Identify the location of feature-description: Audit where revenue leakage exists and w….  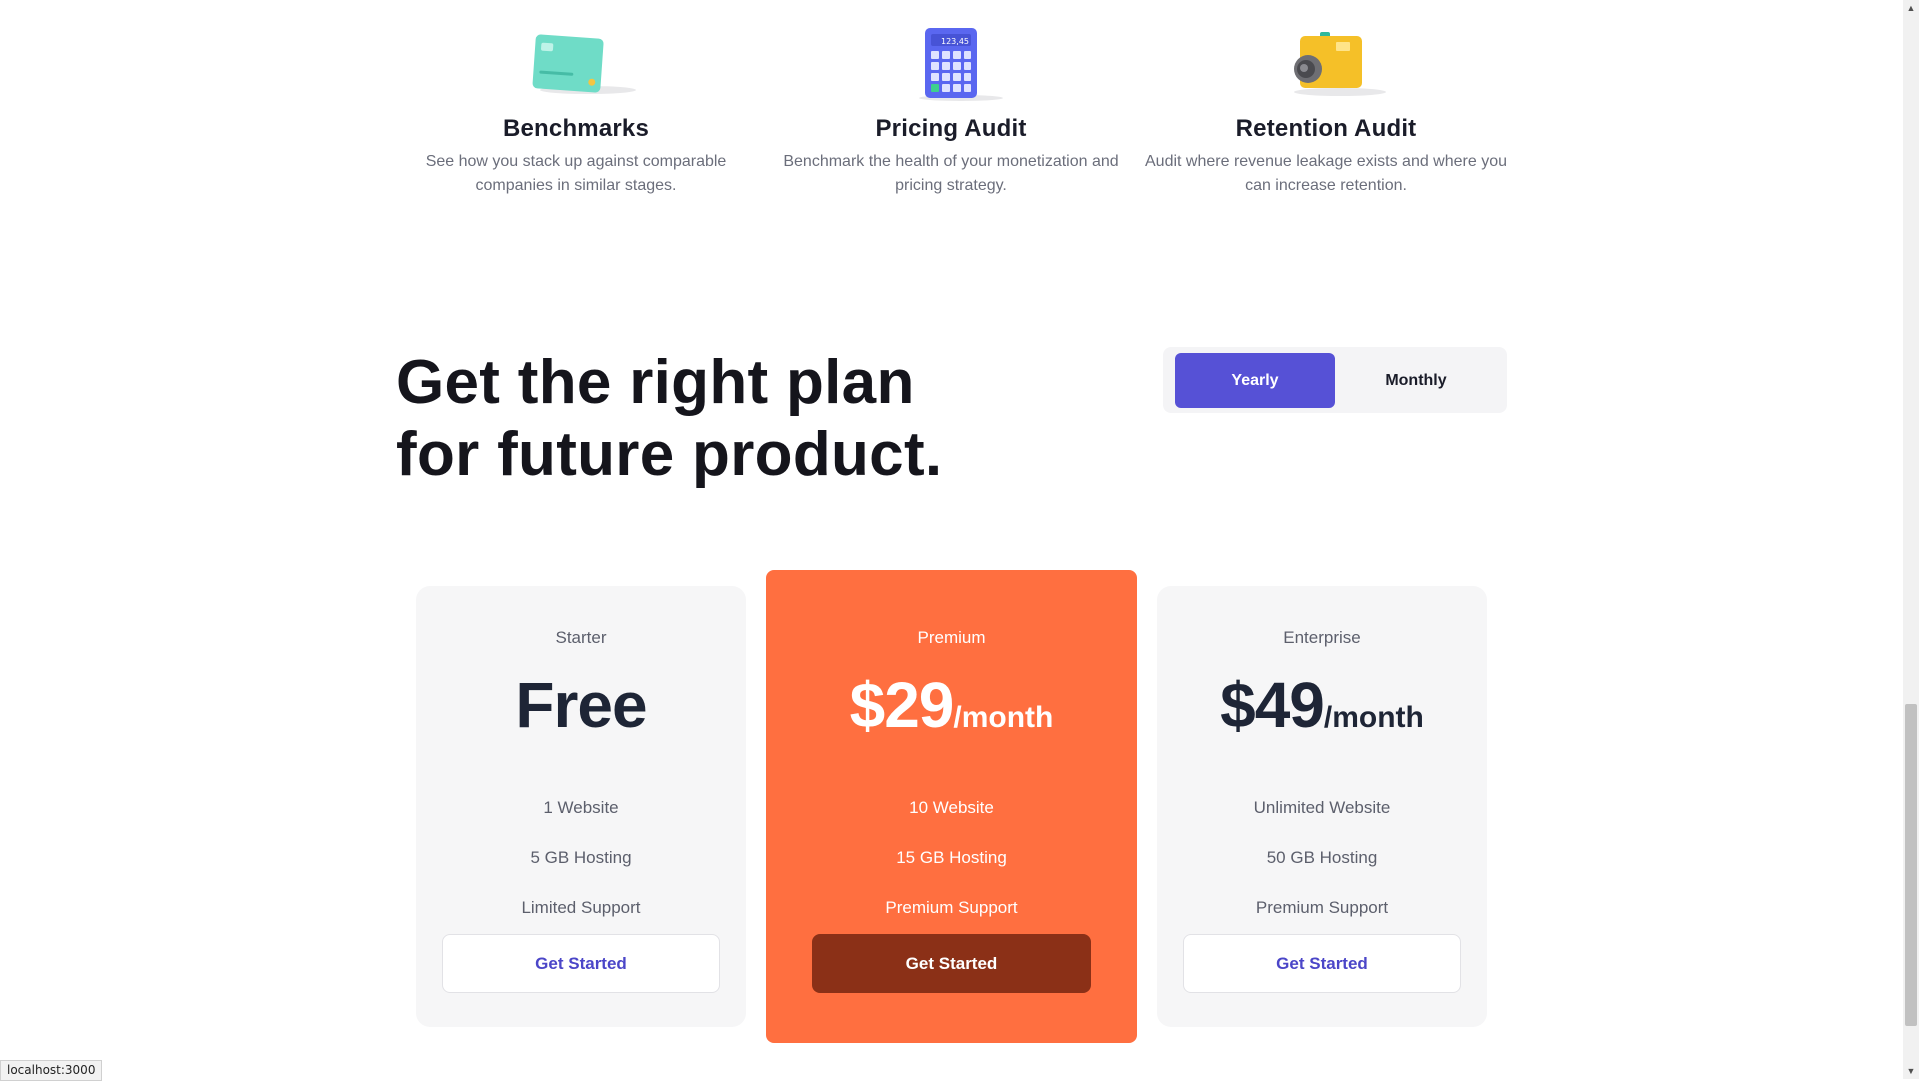
(1326, 173).